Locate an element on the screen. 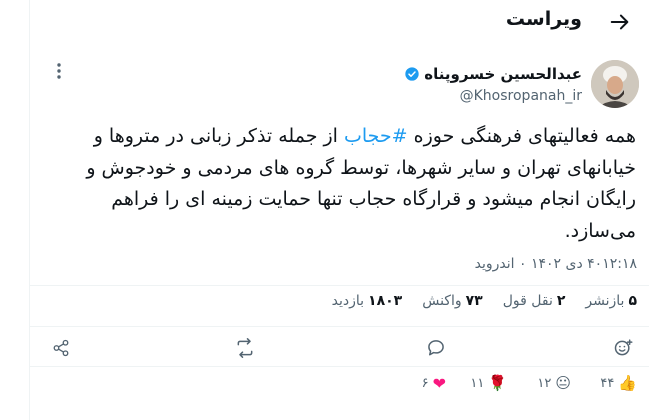  stat-label: نقل قول is located at coordinates (527, 301).